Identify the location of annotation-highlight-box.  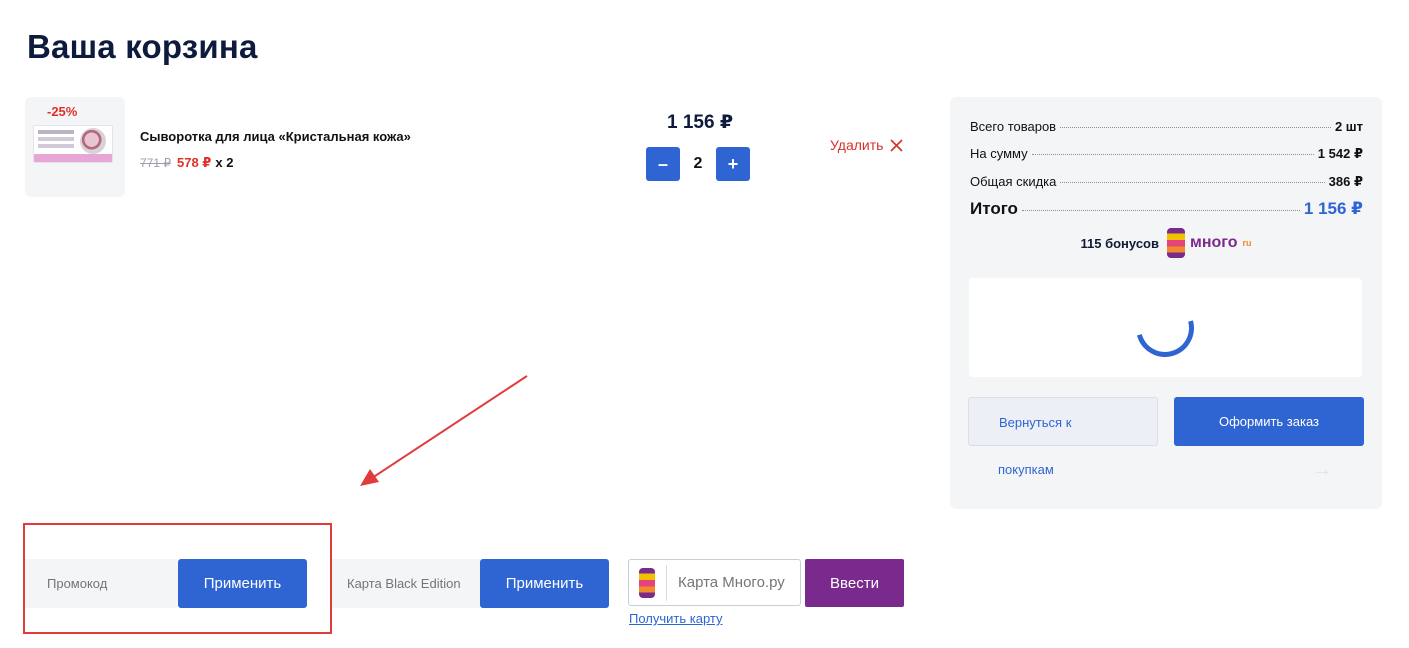
(177, 578).